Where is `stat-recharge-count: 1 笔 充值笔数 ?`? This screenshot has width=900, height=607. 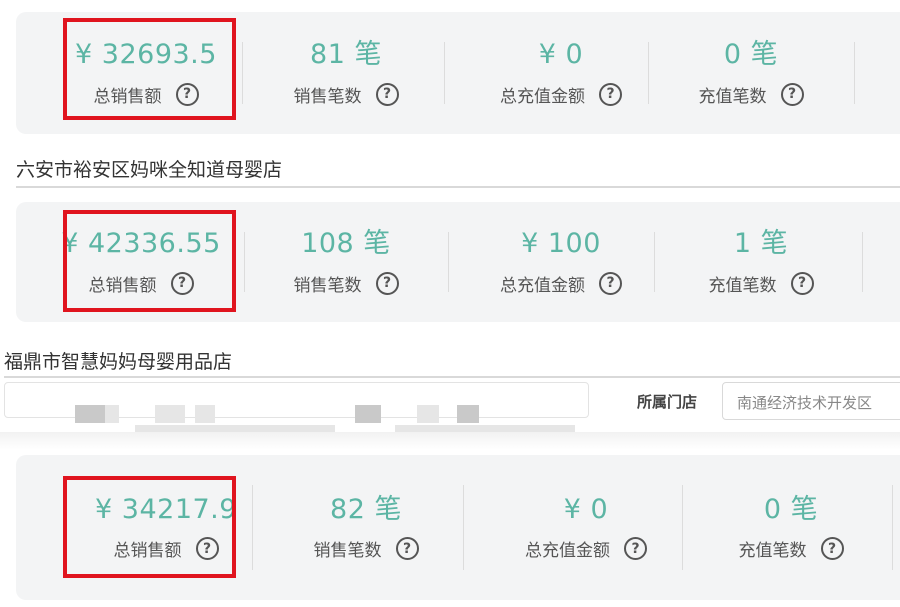 stat-recharge-count: 1 笔 充值笔数 ? is located at coordinates (761, 262).